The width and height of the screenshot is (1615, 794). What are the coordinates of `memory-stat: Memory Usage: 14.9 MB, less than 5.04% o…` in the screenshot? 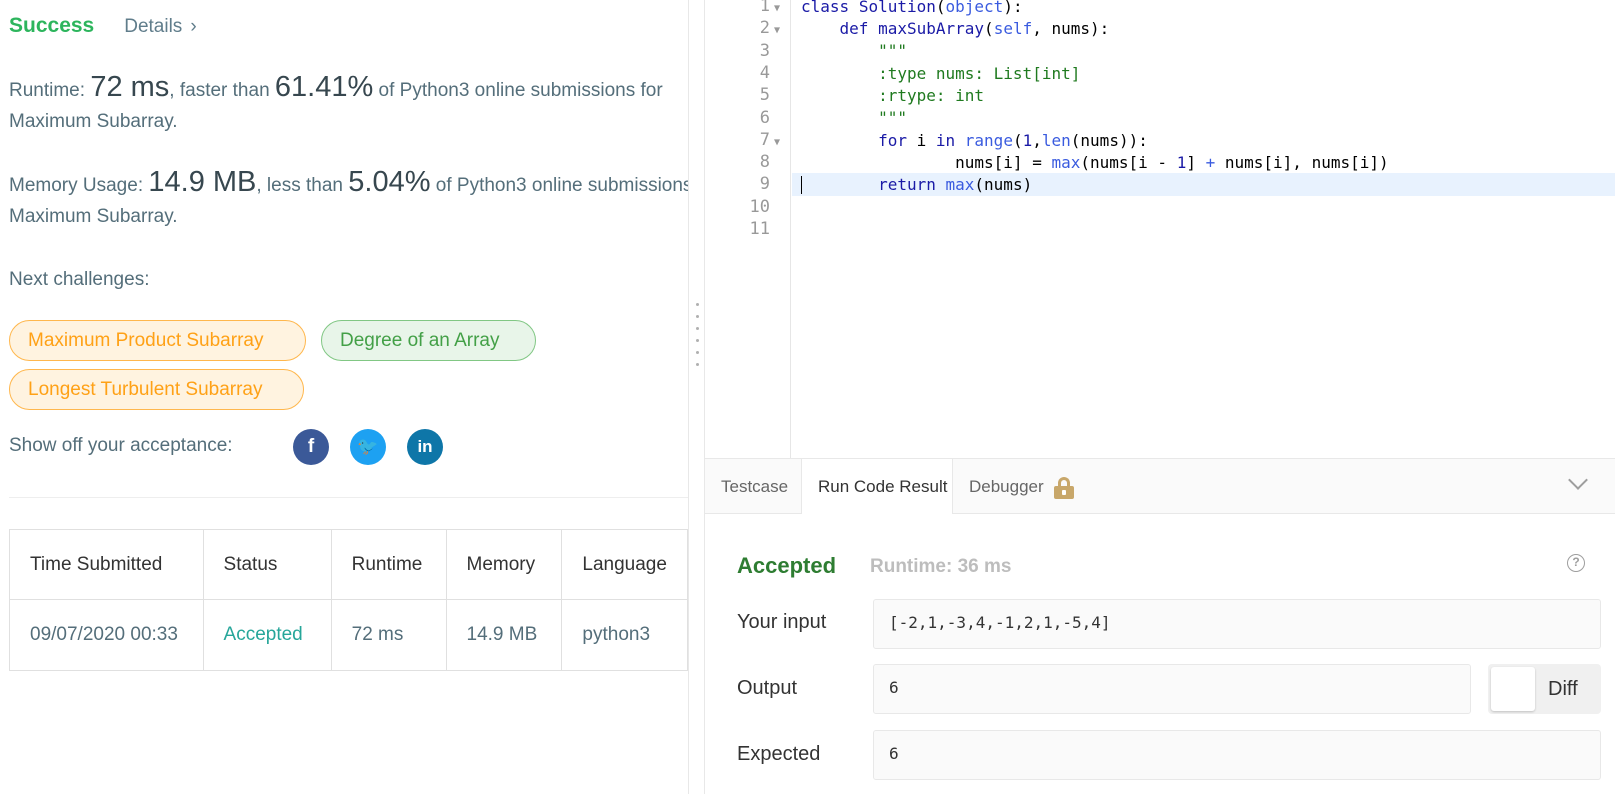 It's located at (348, 197).